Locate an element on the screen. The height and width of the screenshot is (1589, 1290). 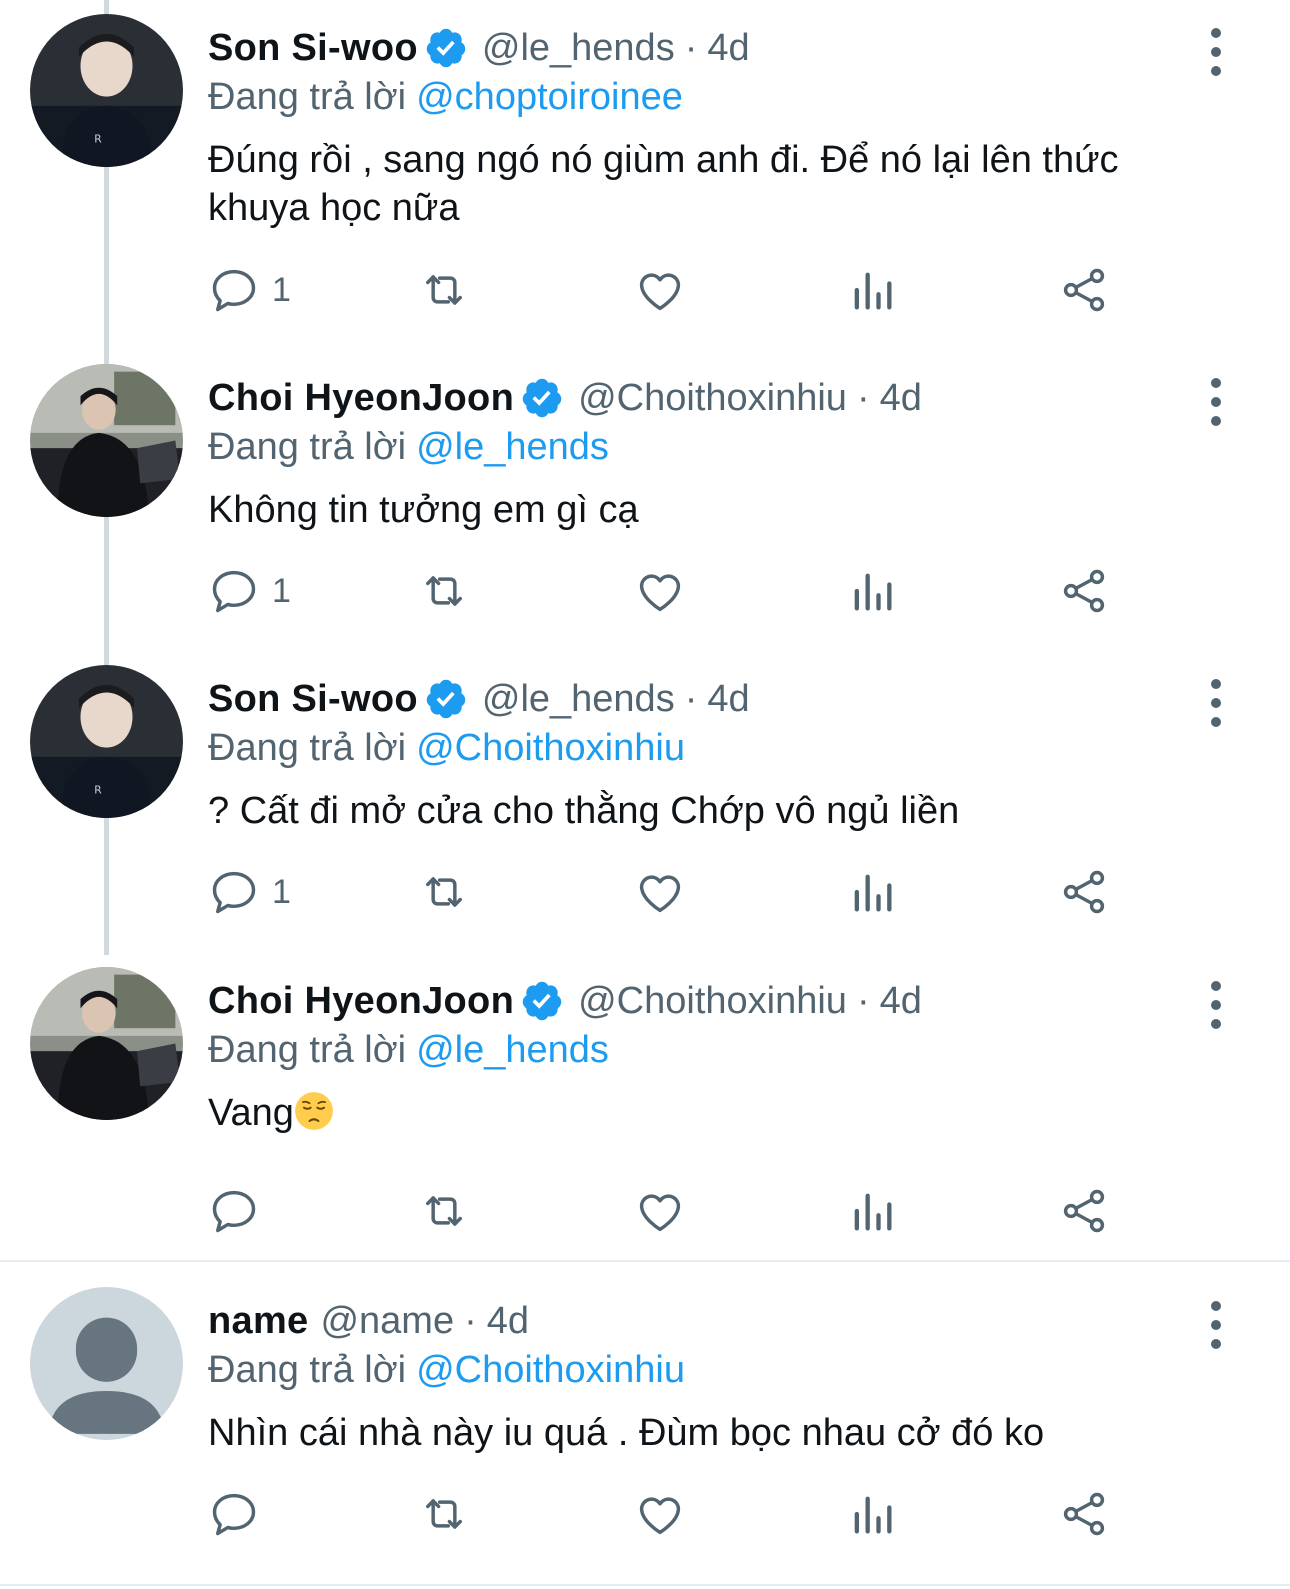
mention-link: @choptoiroinee is located at coordinates (549, 97).